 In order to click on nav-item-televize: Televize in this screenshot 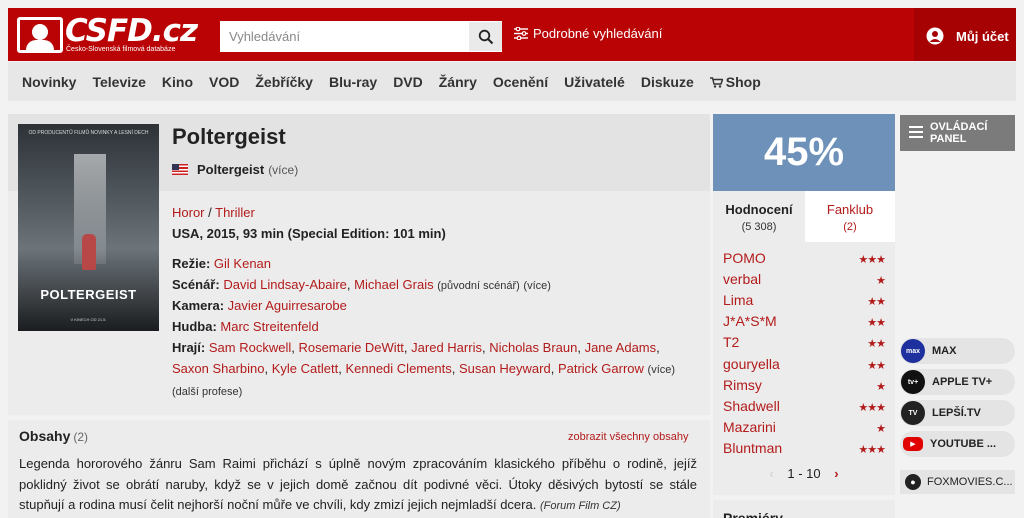, I will do `click(118, 82)`.